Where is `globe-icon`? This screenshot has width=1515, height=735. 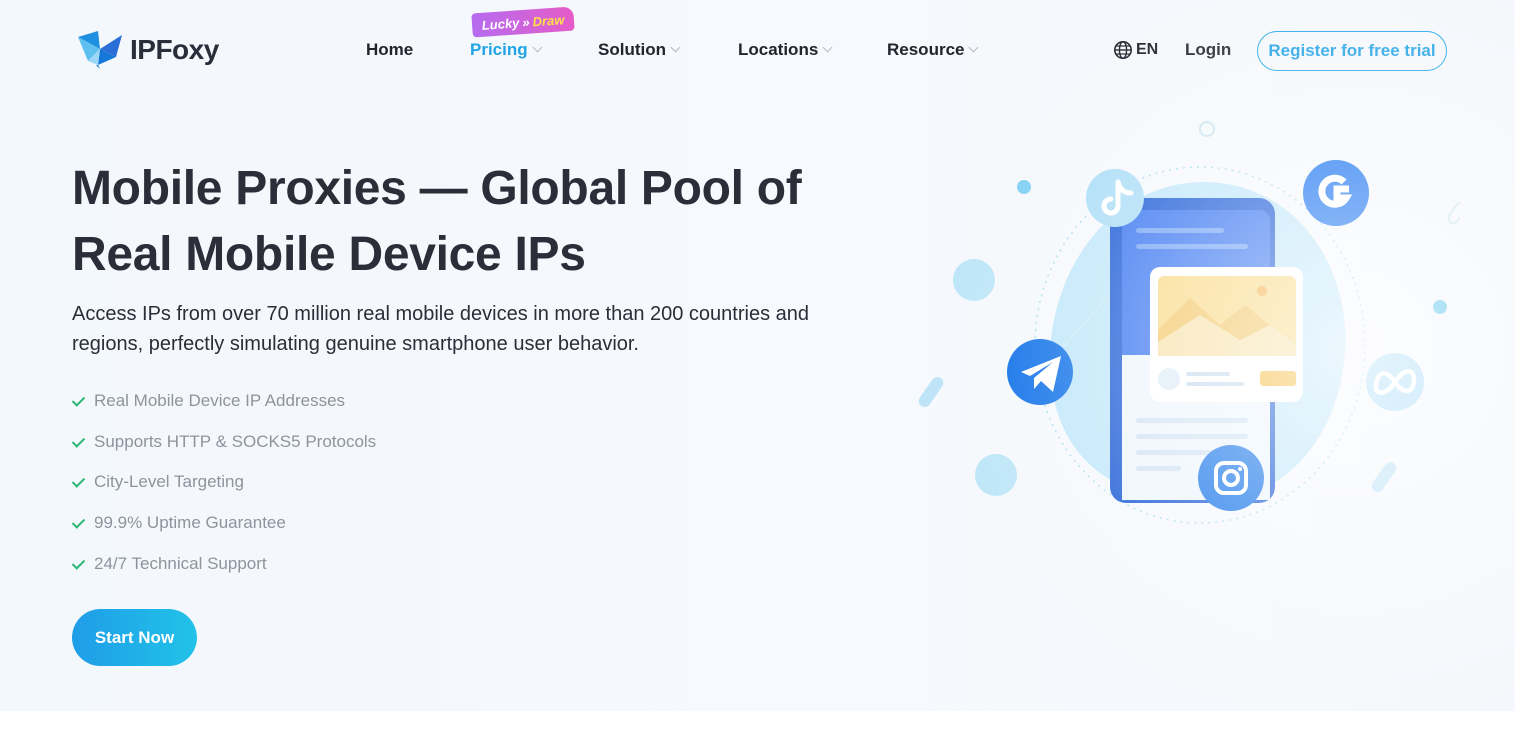 globe-icon is located at coordinates (1123, 50).